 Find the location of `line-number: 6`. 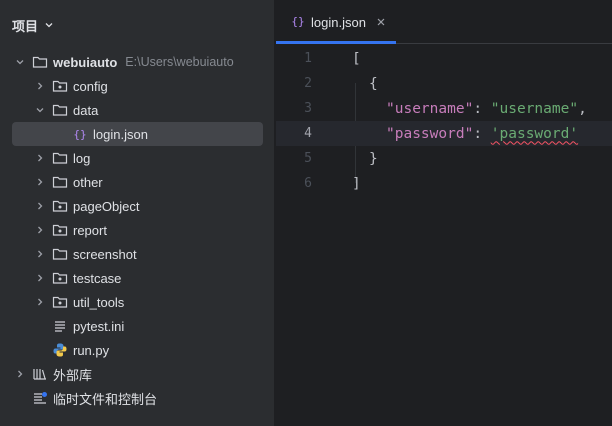

line-number: 6 is located at coordinates (308, 183).